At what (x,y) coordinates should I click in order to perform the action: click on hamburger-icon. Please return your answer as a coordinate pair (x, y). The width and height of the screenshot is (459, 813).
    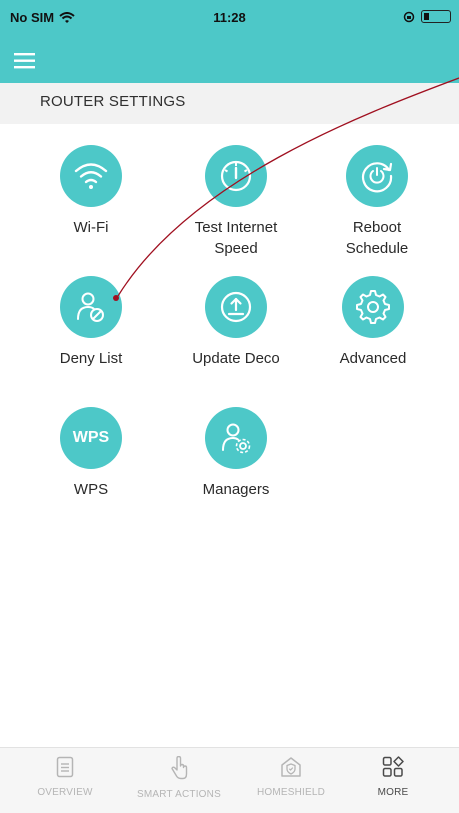
    Looking at the image, I should click on (24, 61).